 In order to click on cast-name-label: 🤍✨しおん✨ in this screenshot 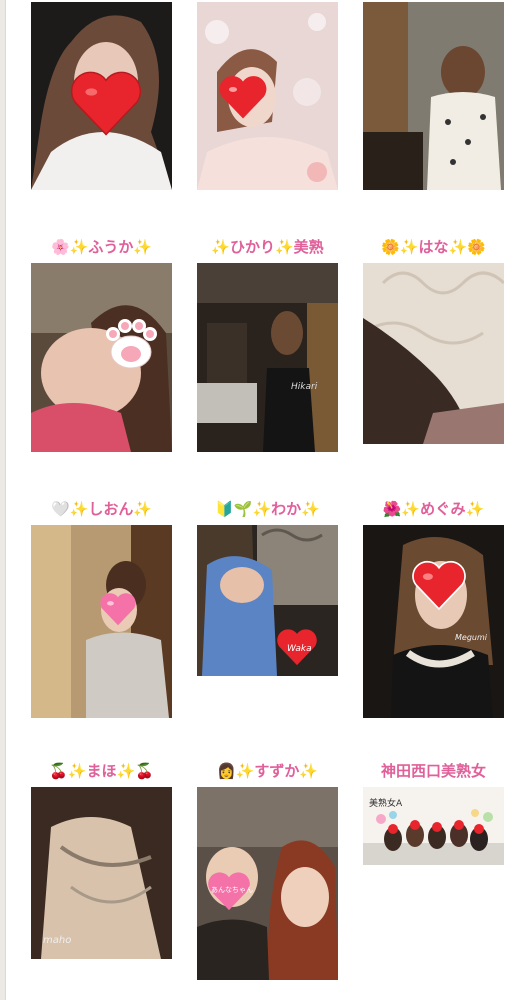, I will do `click(101, 508)`.